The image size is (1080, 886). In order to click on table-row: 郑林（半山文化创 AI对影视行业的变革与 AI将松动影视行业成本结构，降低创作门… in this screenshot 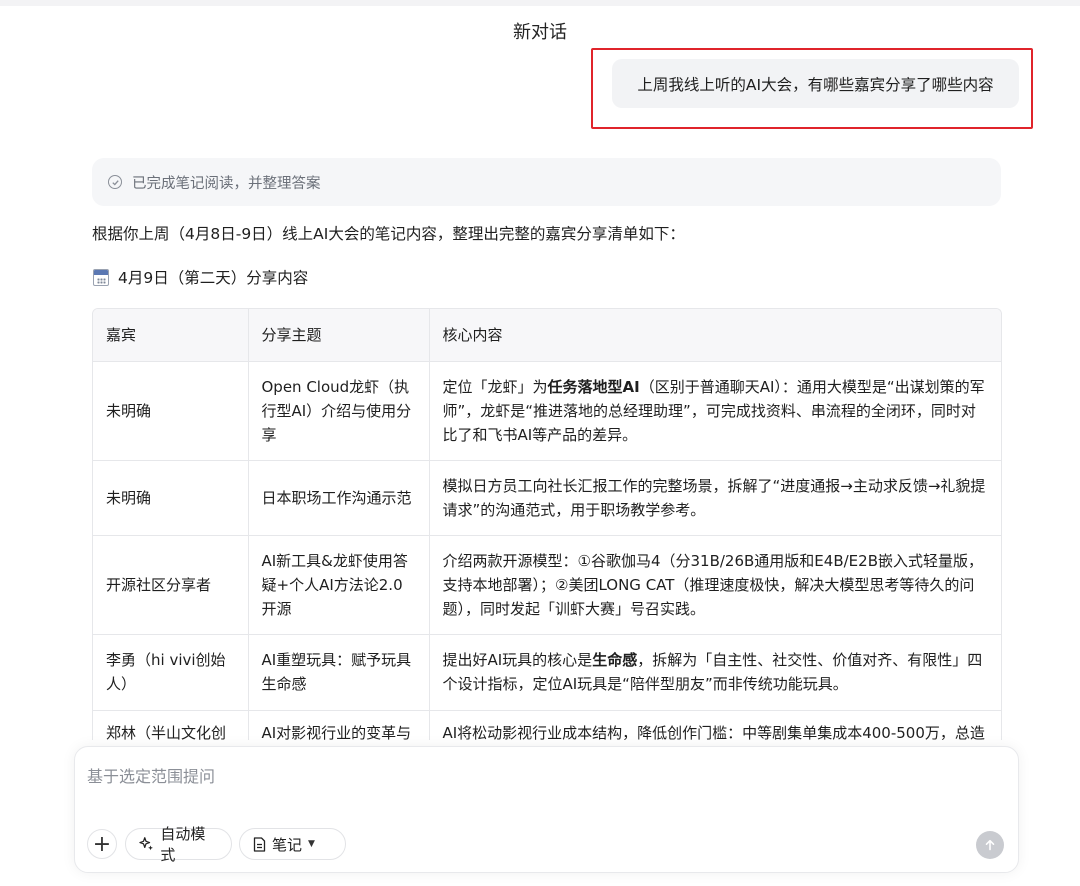, I will do `click(547, 725)`.